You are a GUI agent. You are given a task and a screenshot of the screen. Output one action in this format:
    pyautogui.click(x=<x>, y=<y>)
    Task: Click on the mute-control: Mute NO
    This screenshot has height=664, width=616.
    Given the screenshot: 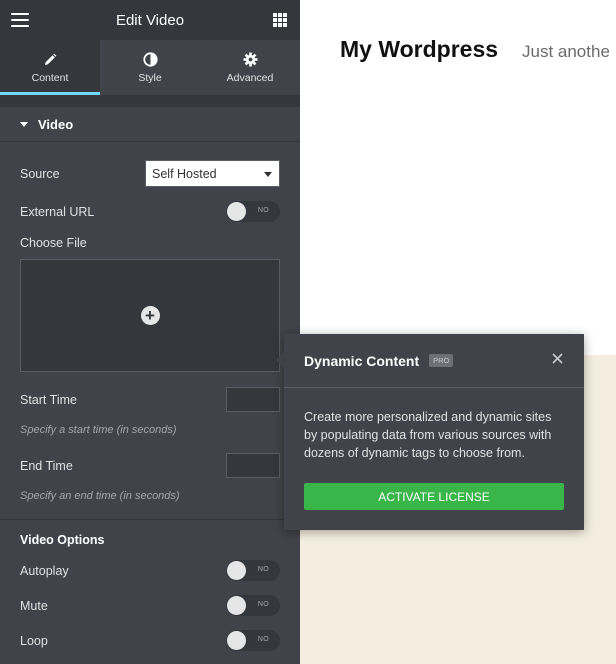 What is the action you would take?
    pyautogui.click(x=150, y=605)
    